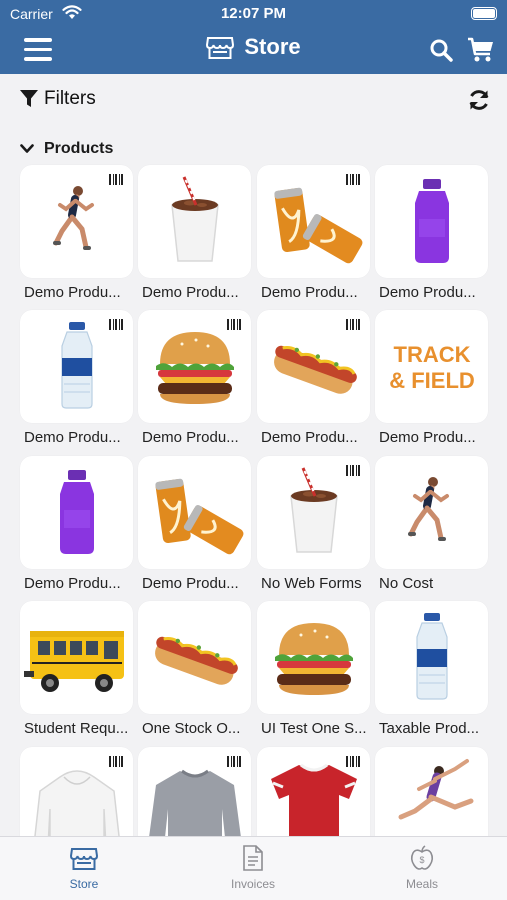 The height and width of the screenshot is (900, 507). What do you see at coordinates (432, 354) in the screenshot?
I see `logo-text: TRACK` at bounding box center [432, 354].